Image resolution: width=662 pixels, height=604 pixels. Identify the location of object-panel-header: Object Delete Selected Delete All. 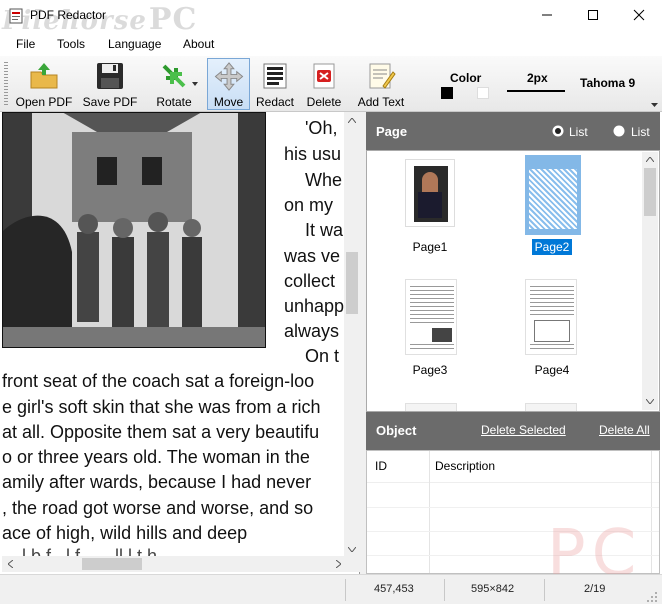
(513, 431).